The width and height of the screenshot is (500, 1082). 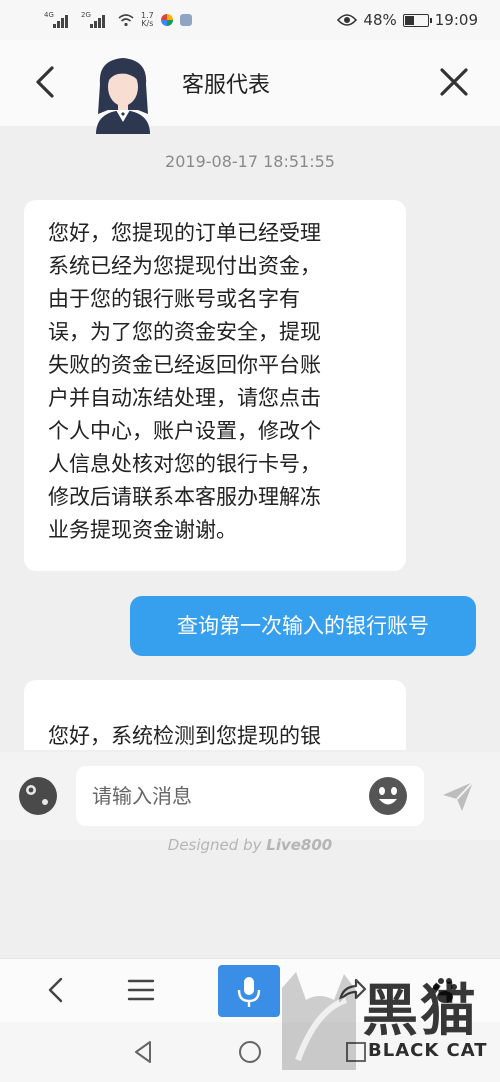 I want to click on agent-message-line: 由于您的银行账号或名字有, so click(x=174, y=299).